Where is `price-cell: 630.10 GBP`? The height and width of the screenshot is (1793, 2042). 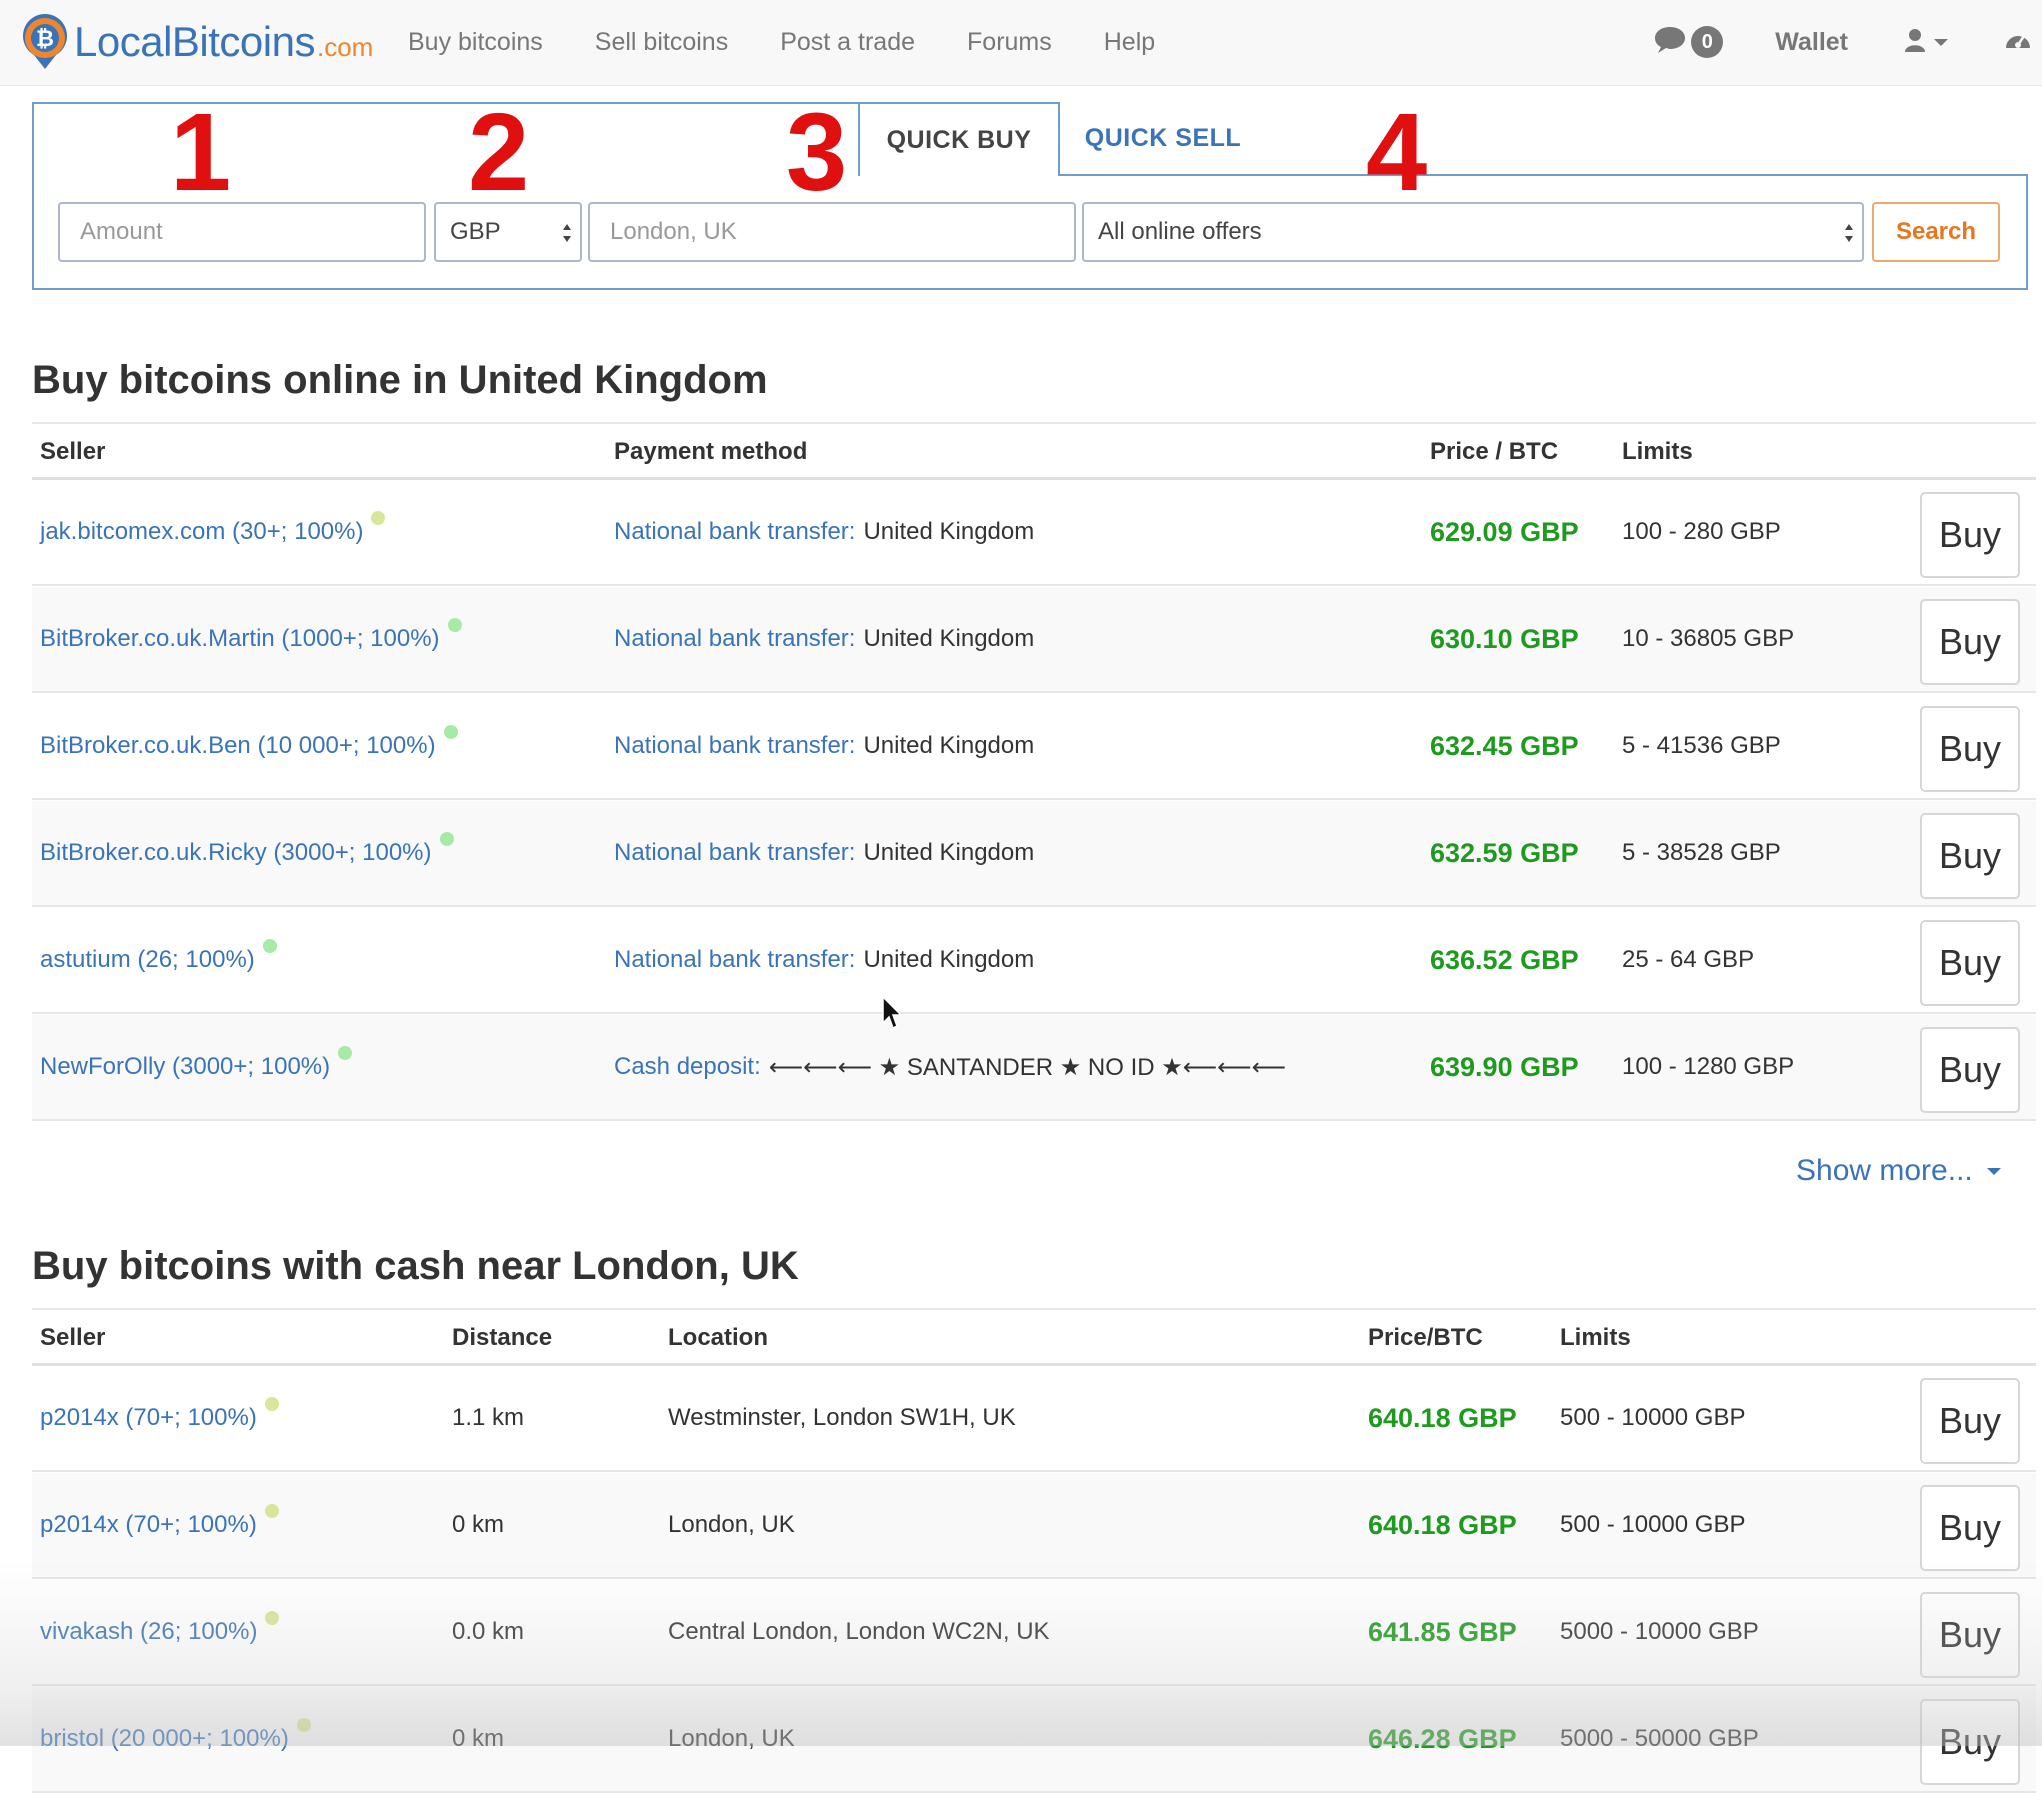 price-cell: 630.10 GBP is located at coordinates (1504, 638).